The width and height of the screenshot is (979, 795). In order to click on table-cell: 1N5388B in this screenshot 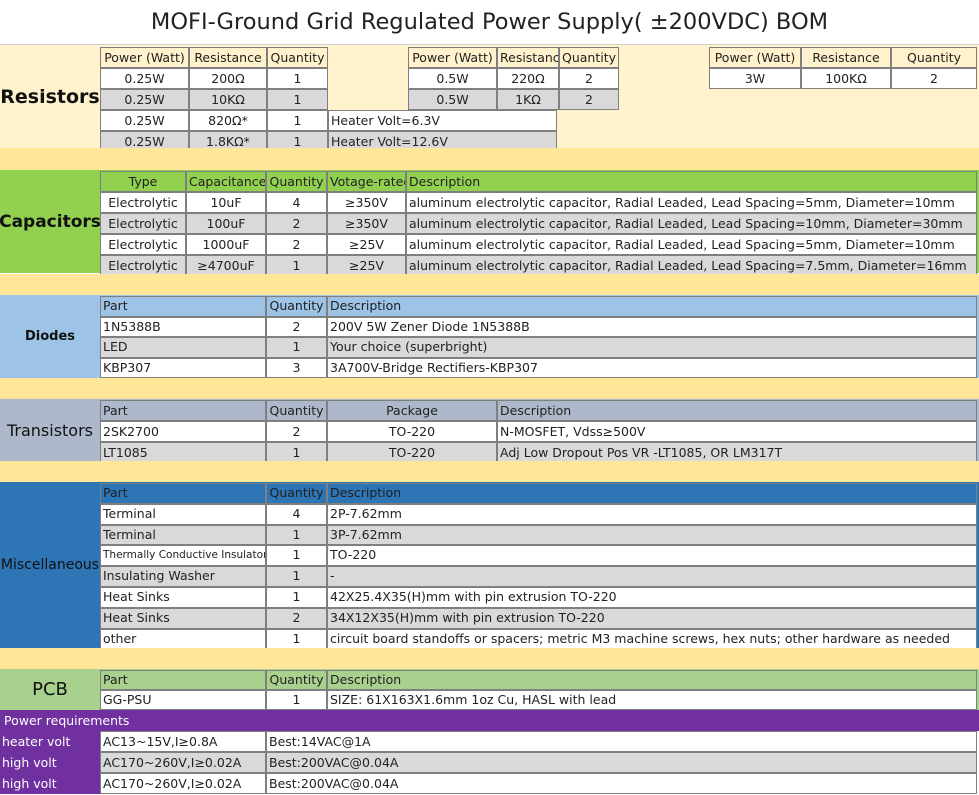, I will do `click(183, 326)`.